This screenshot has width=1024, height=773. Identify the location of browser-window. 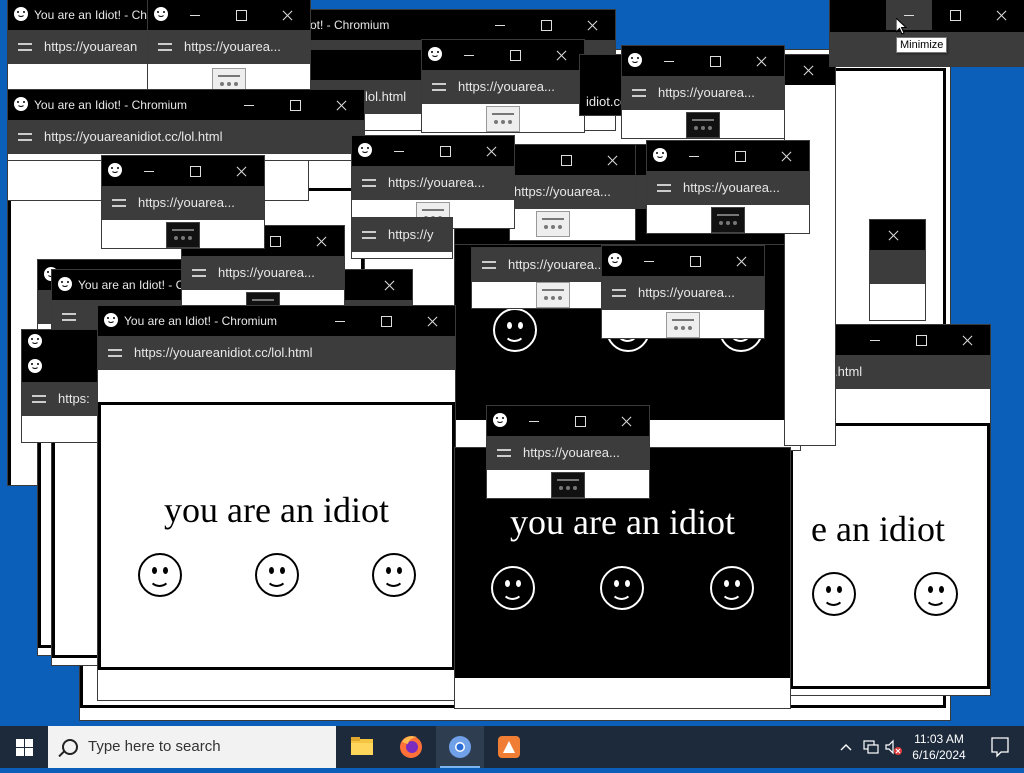
(897, 270).